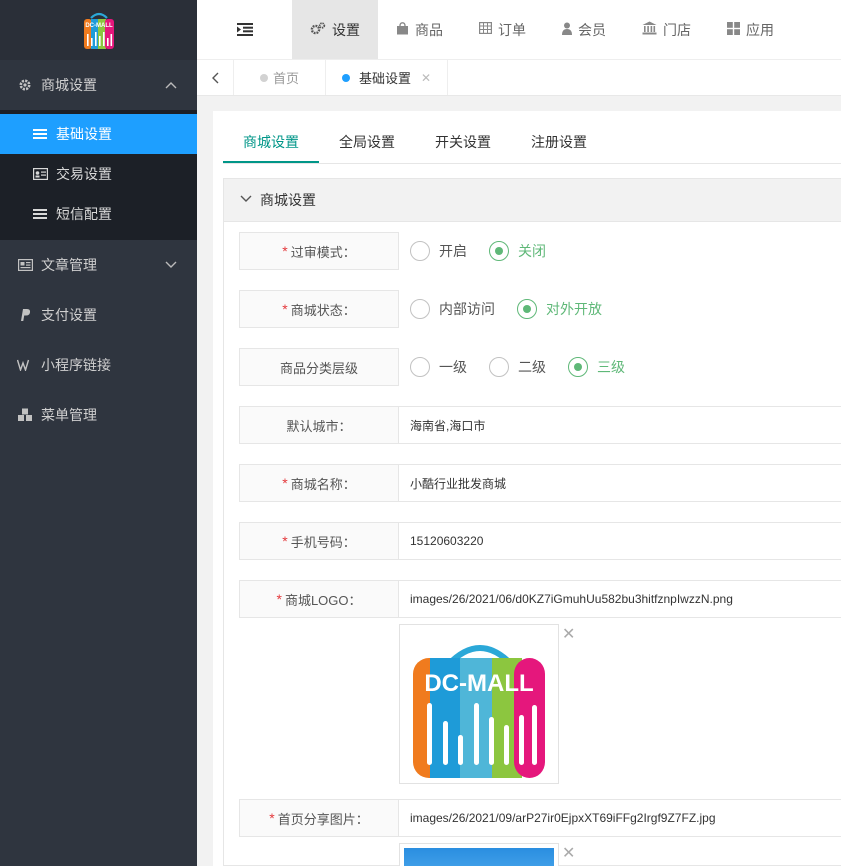 Image resolution: width=841 pixels, height=866 pixels. I want to click on gear-icon, so click(25, 85).